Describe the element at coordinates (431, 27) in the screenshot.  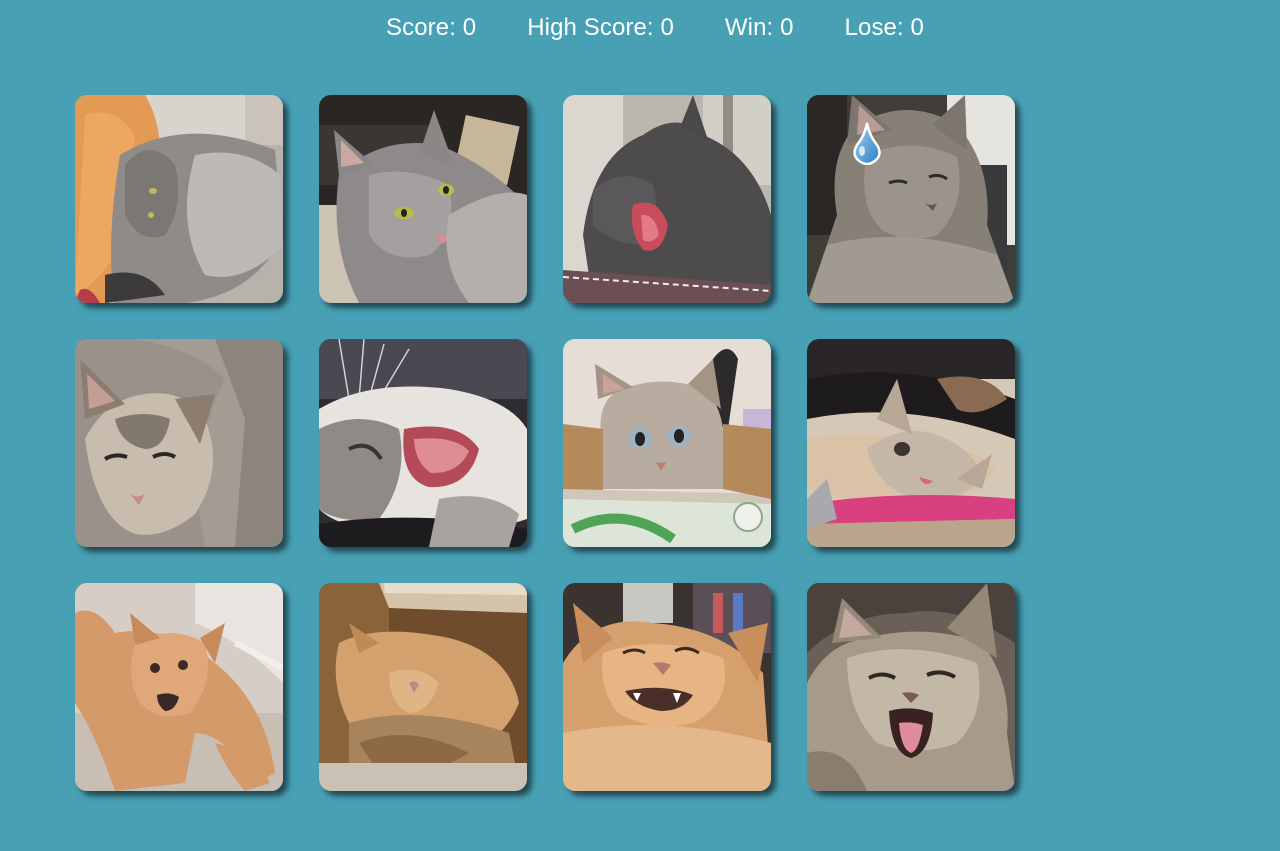
I see `score-label: Score: 0` at that location.